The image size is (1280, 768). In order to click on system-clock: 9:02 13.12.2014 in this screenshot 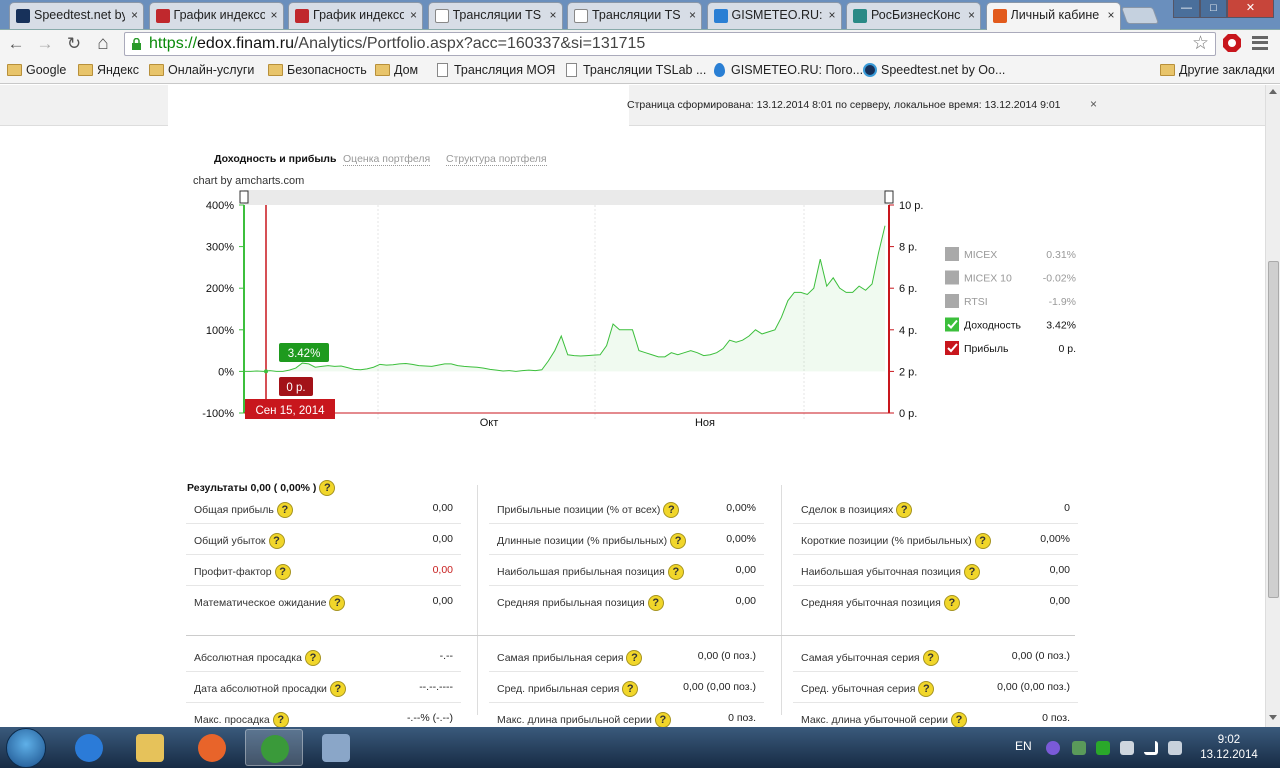, I will do `click(1229, 748)`.